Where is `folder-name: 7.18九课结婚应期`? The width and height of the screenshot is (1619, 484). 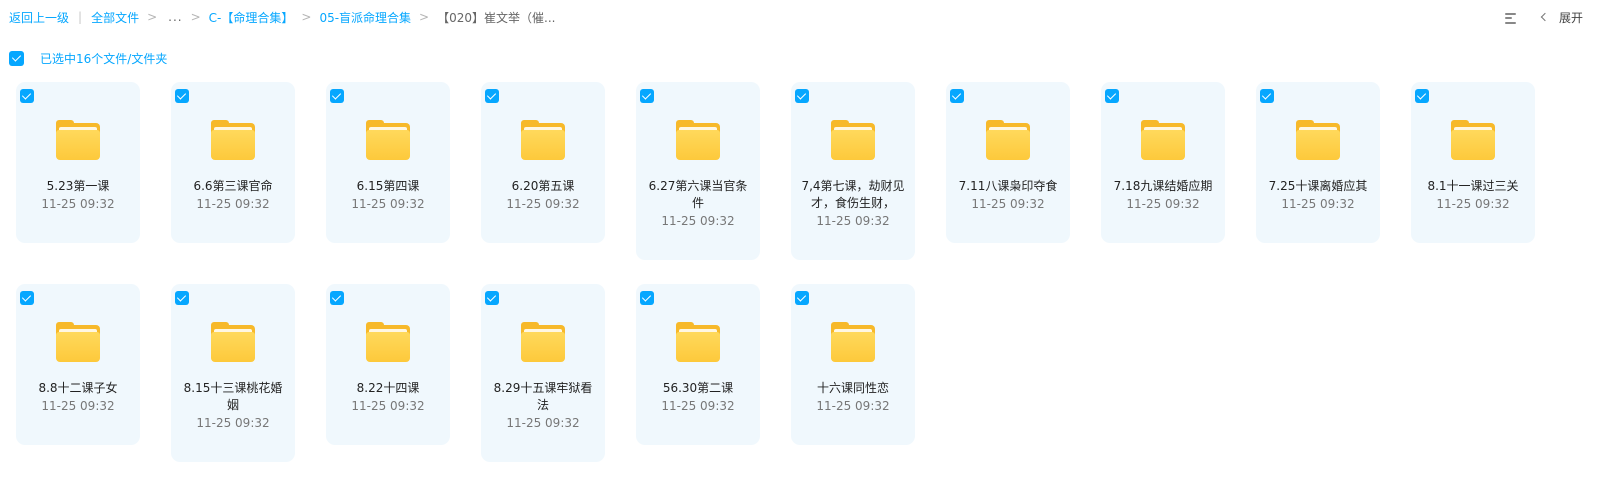 folder-name: 7.18九课结婚应期 is located at coordinates (1163, 186).